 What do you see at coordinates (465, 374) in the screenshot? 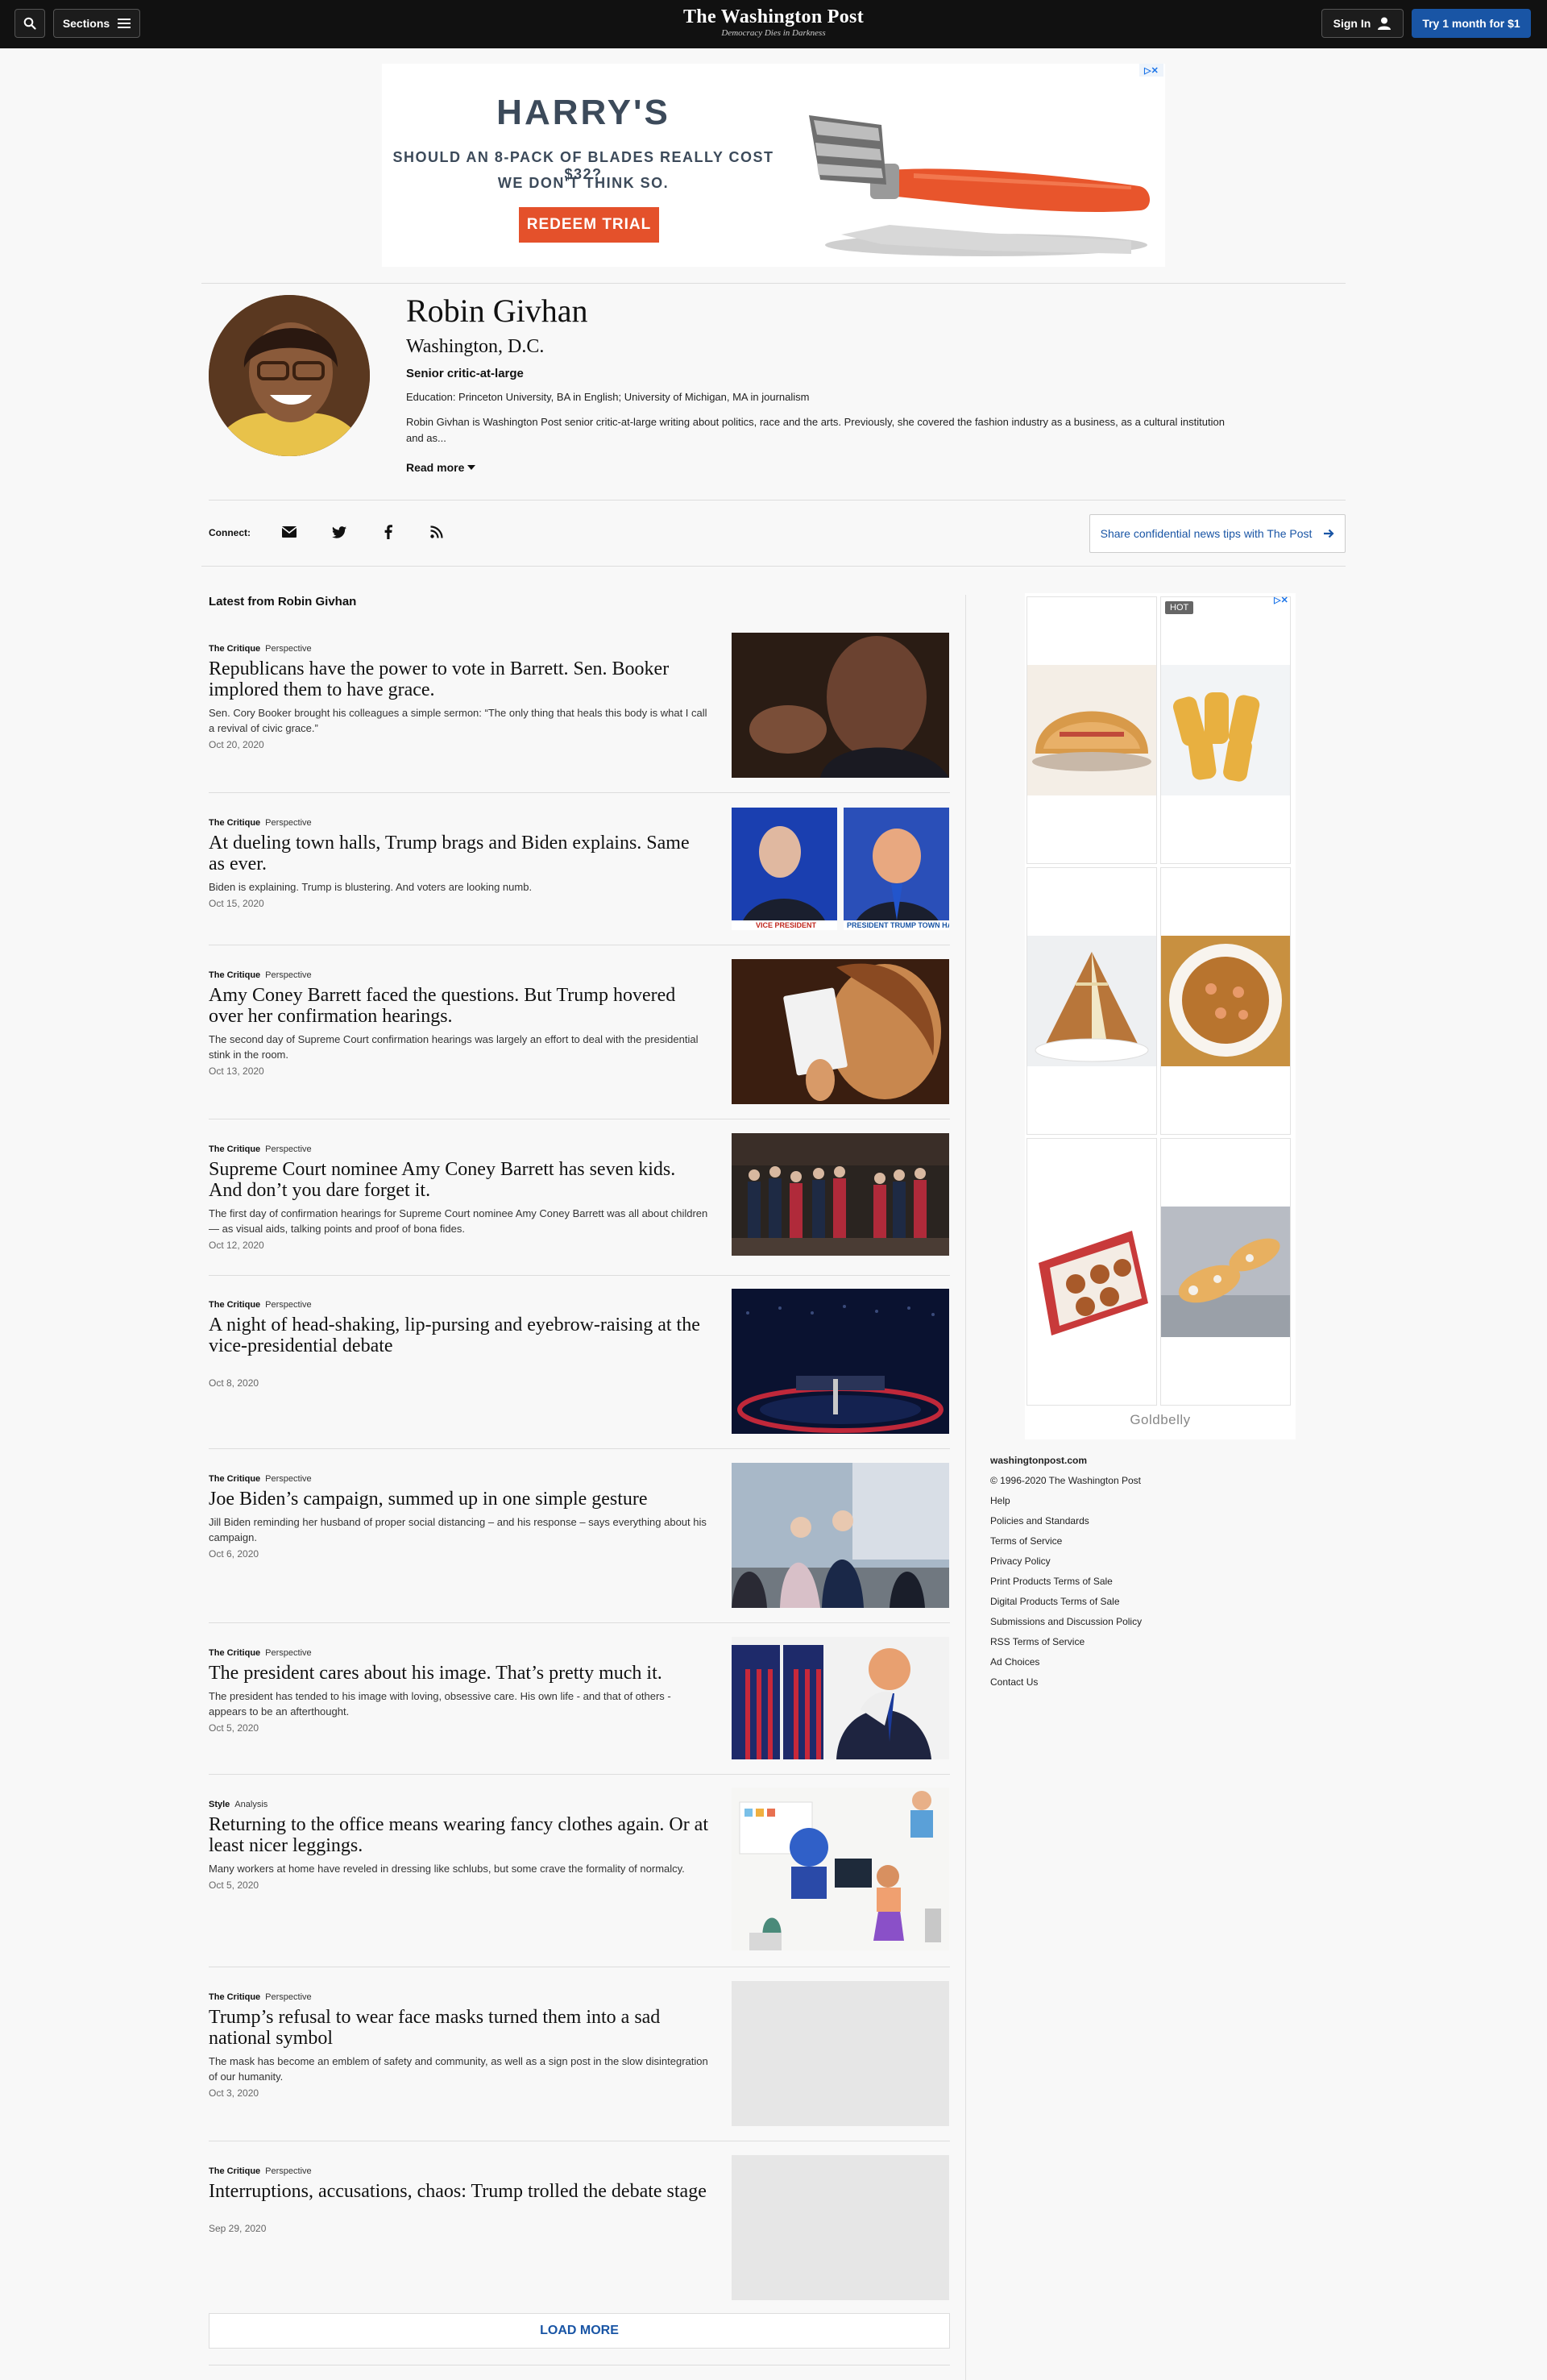
I see `author-role: Senior critic-at-large` at bounding box center [465, 374].